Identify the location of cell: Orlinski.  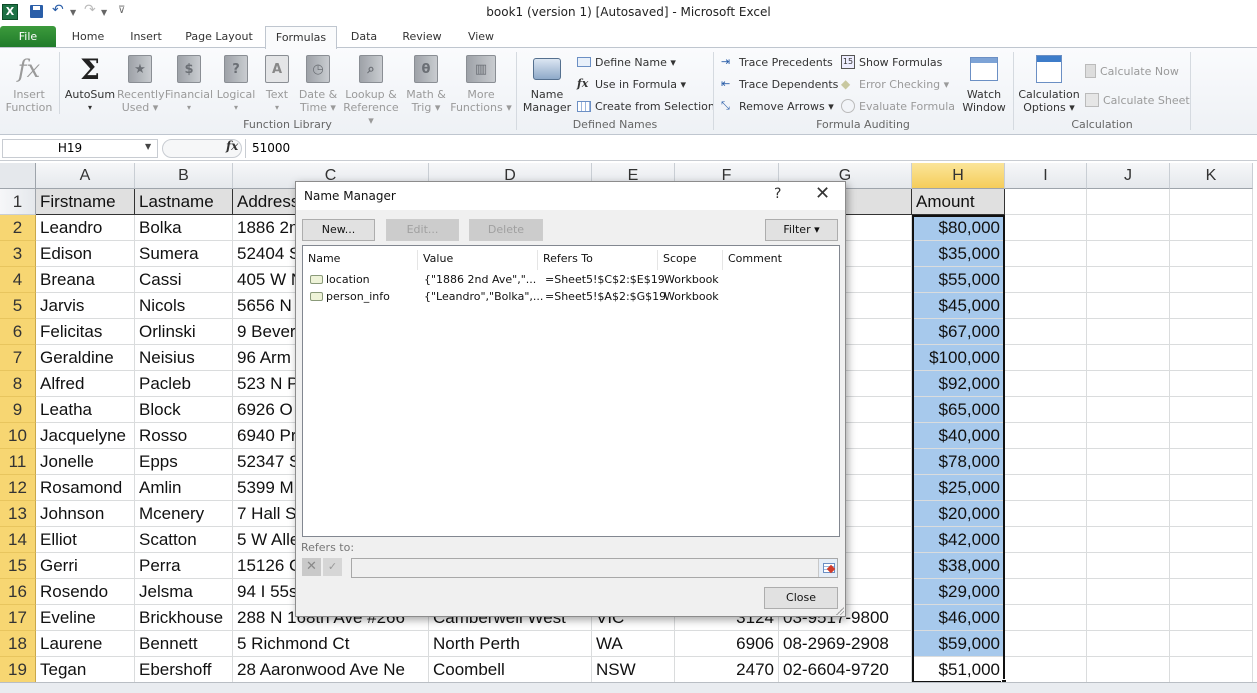
(184, 332).